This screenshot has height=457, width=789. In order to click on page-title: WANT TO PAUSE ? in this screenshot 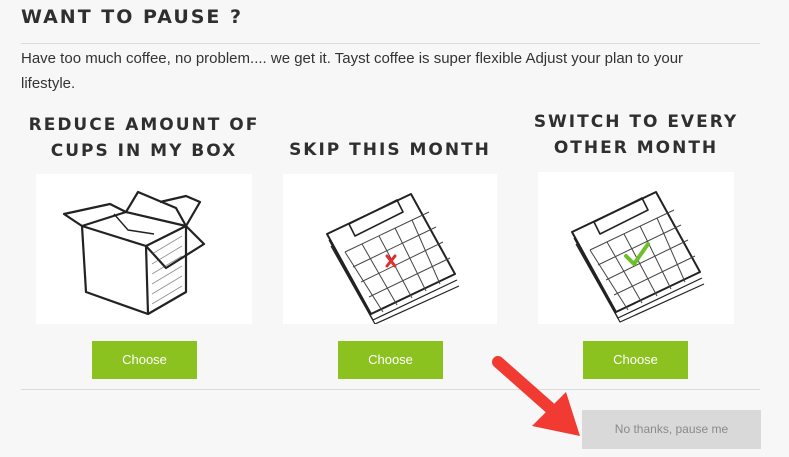, I will do `click(132, 17)`.